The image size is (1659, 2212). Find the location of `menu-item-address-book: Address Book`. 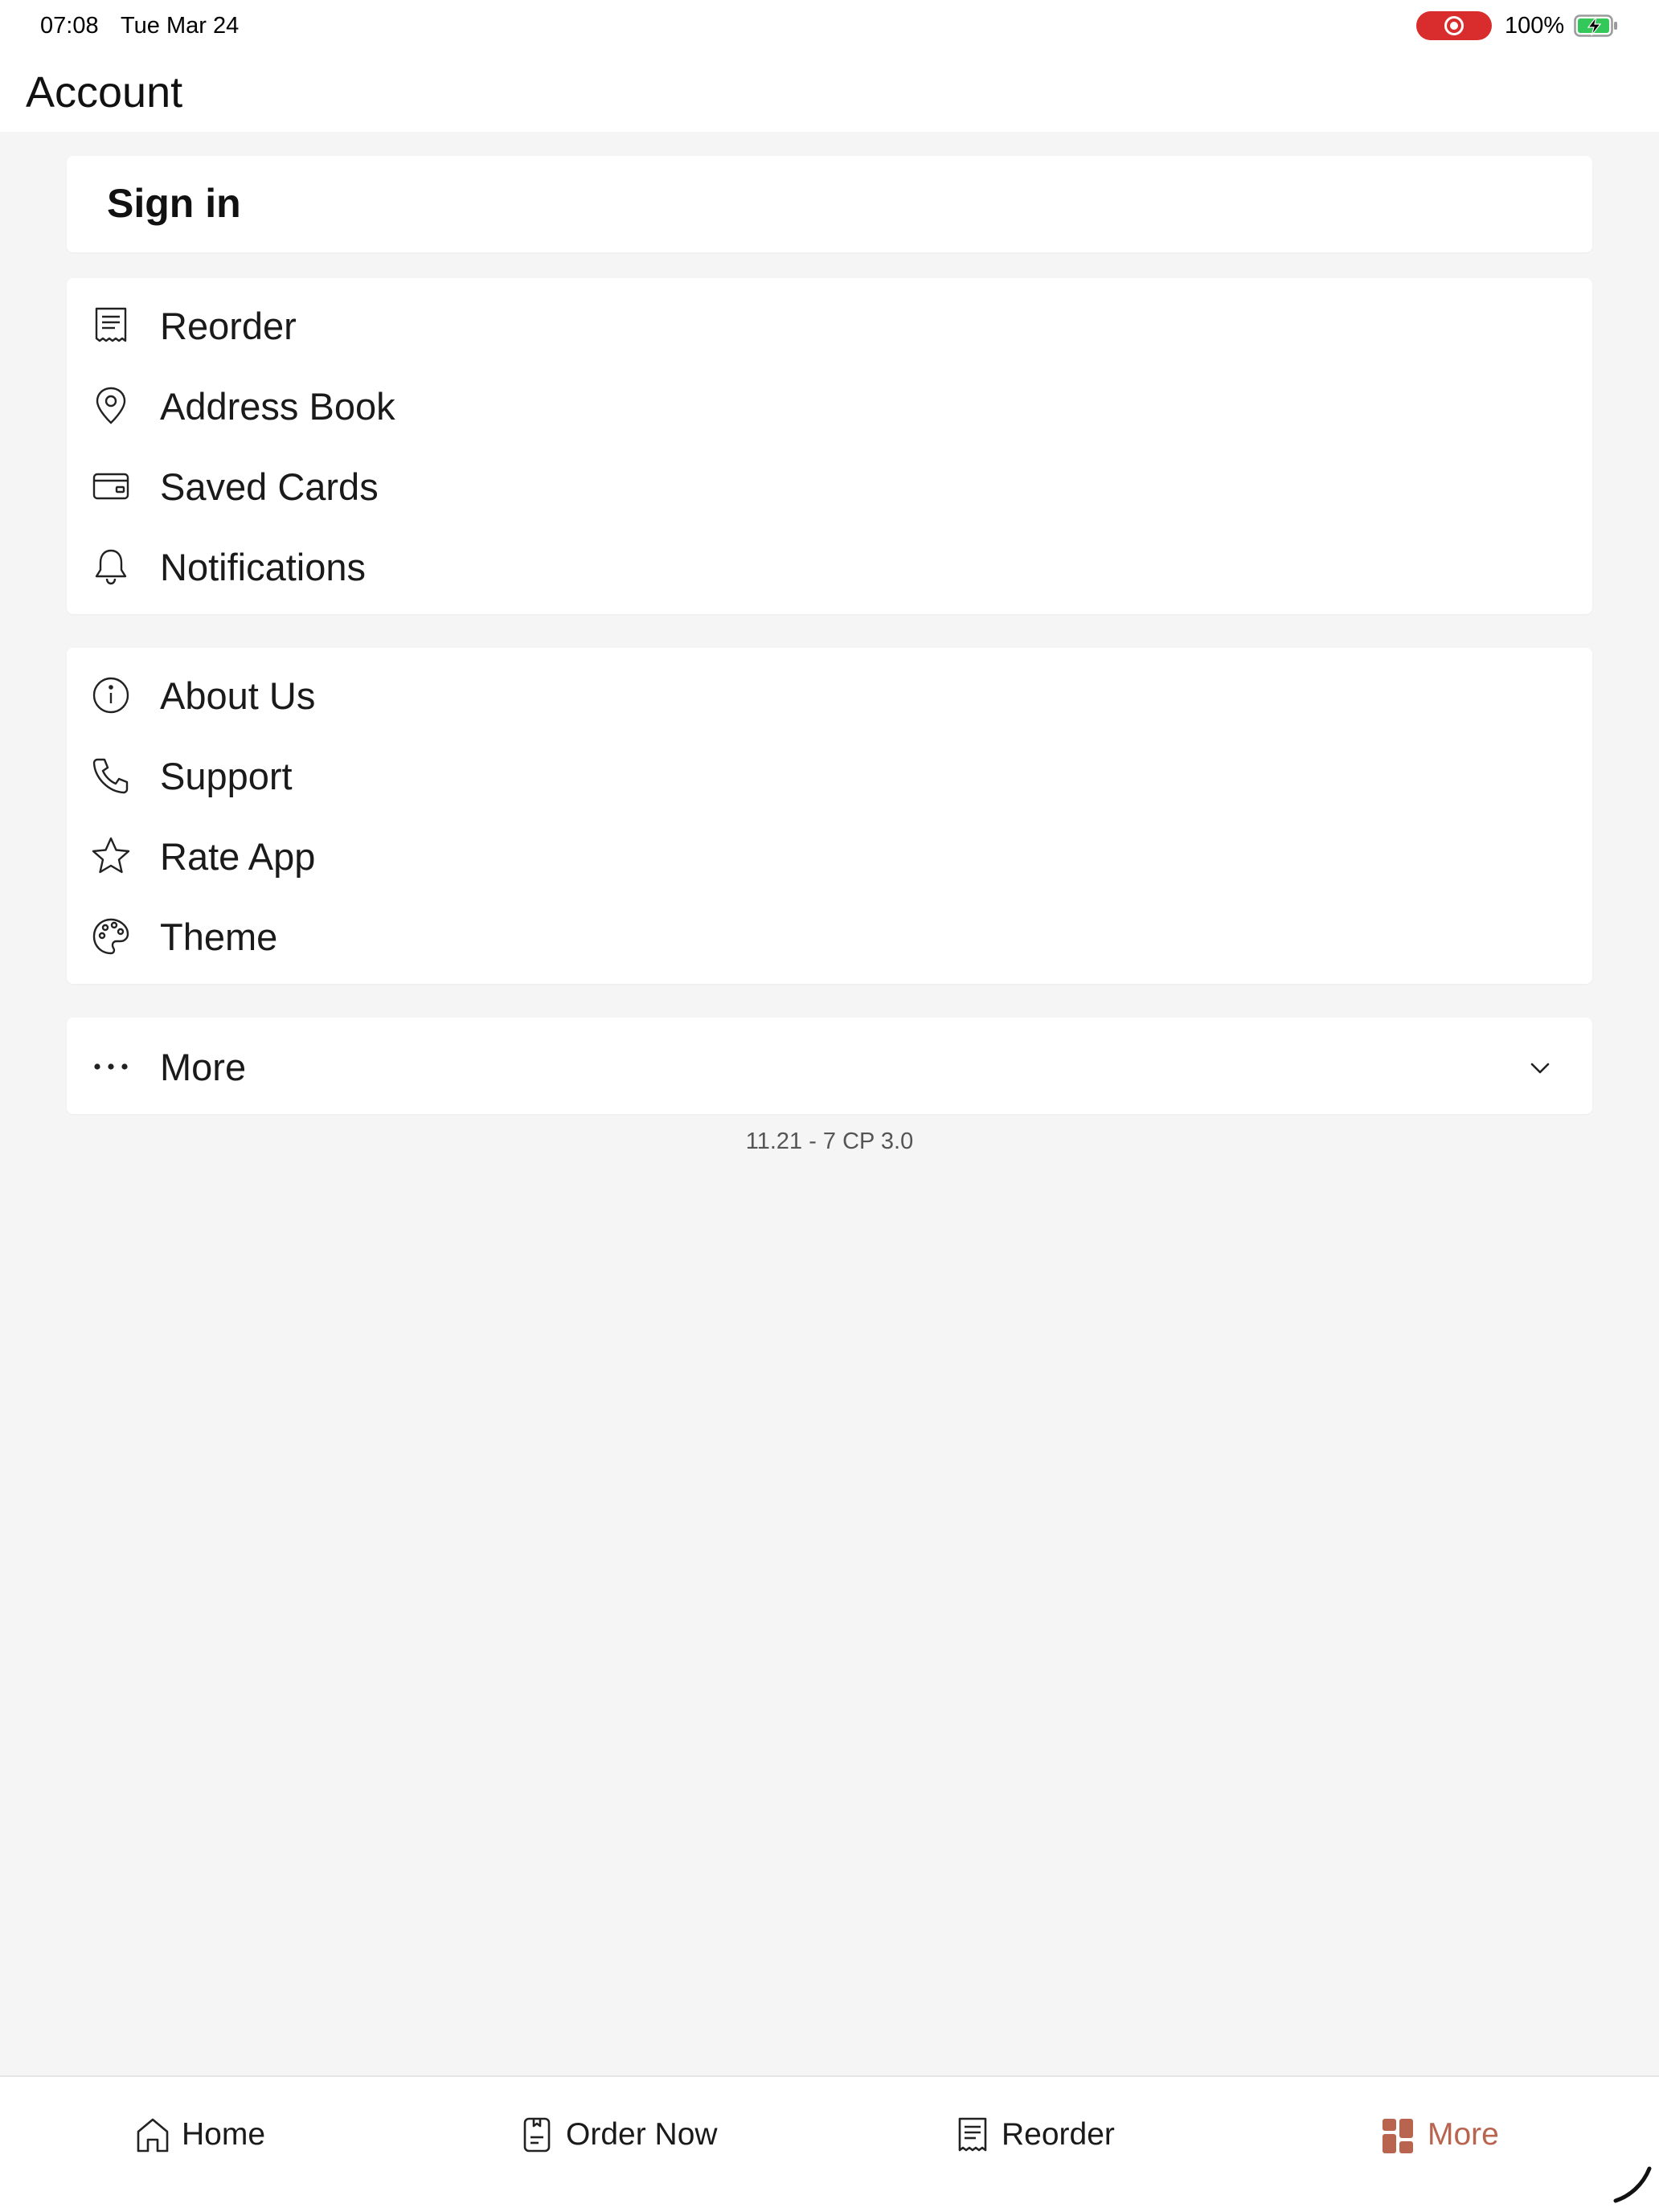

menu-item-address-book: Address Book is located at coordinates (829, 405).